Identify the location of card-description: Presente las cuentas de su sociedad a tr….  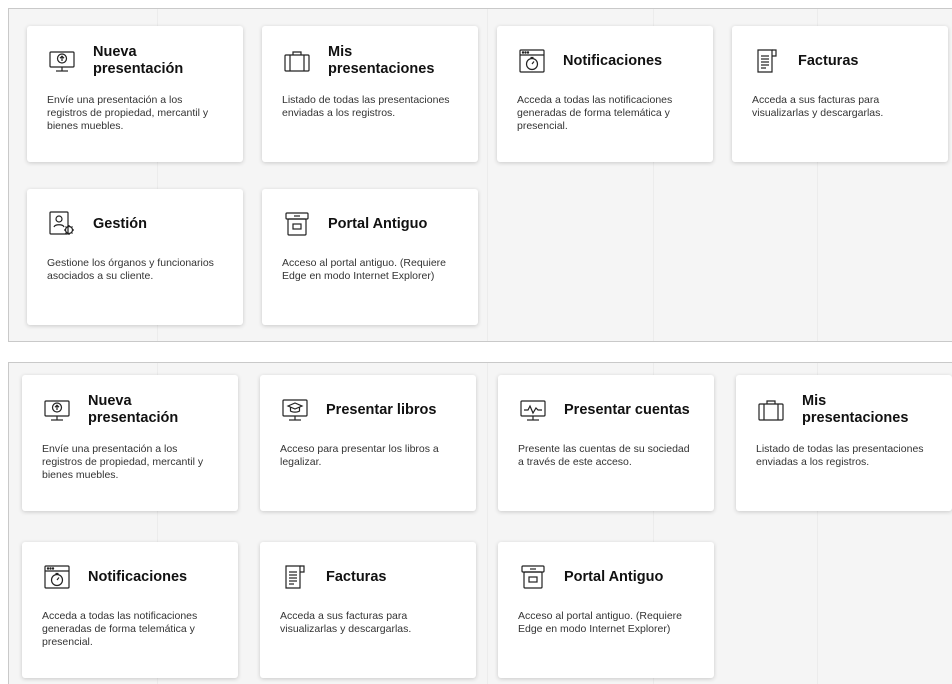
(604, 455).